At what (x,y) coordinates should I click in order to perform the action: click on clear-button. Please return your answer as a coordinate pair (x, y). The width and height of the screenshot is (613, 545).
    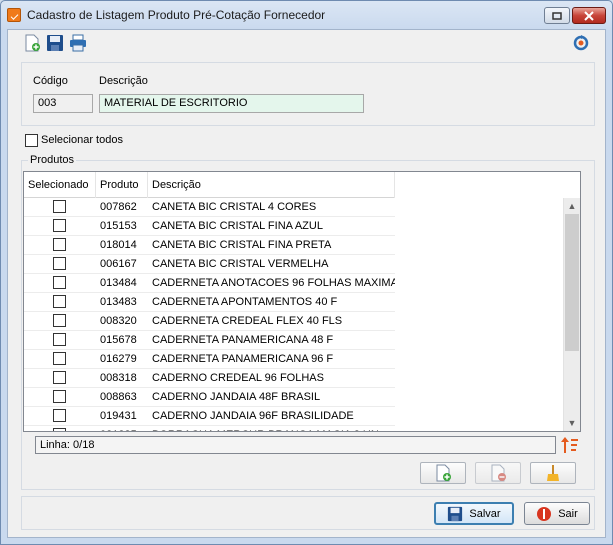
    Looking at the image, I should click on (553, 473).